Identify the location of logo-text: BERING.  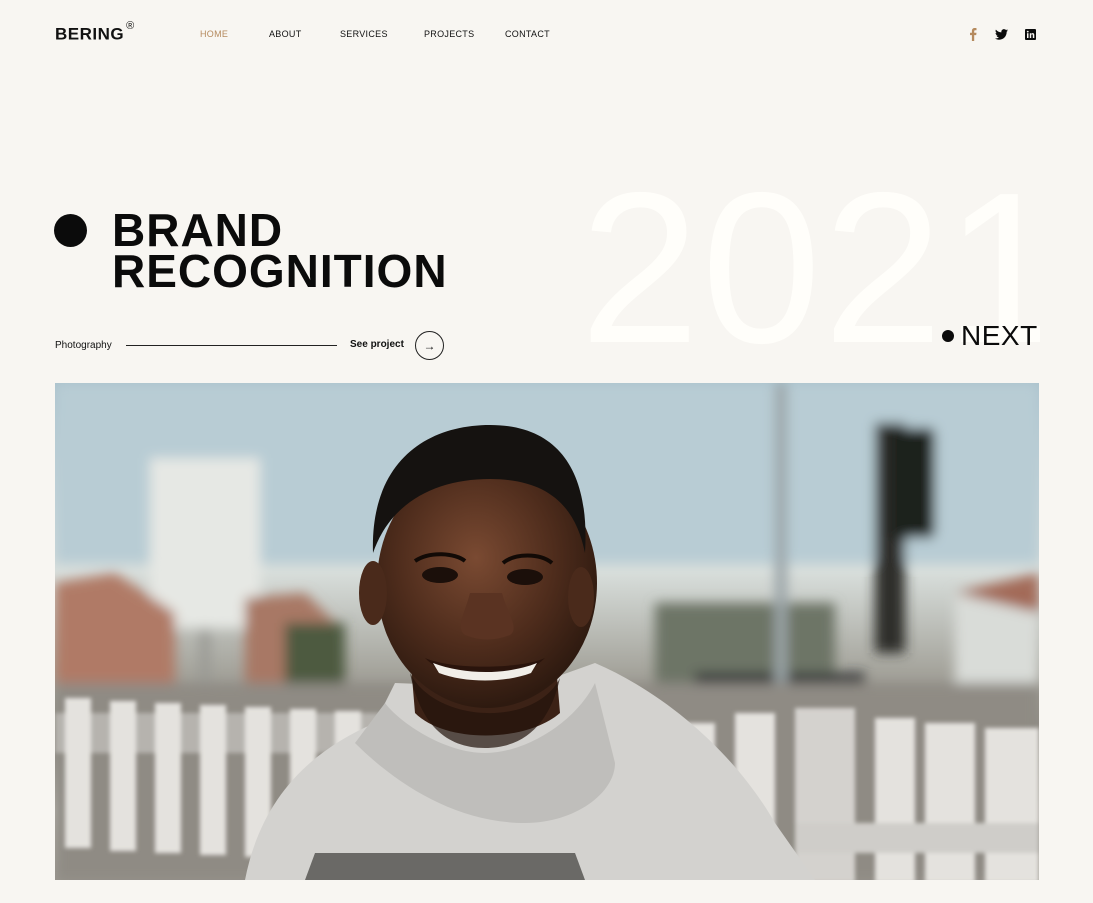
(90, 34).